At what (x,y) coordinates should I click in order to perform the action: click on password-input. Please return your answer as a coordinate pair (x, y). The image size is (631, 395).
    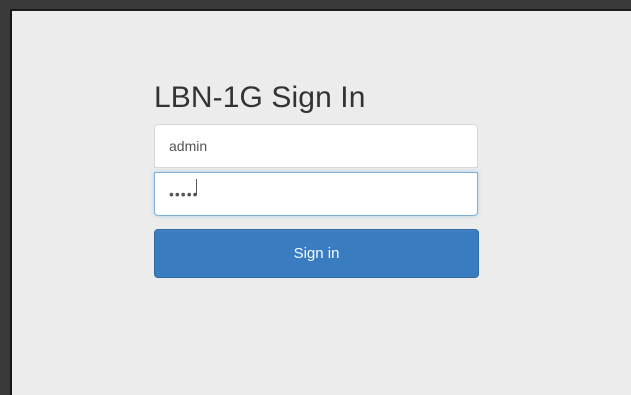
    Looking at the image, I should click on (316, 194).